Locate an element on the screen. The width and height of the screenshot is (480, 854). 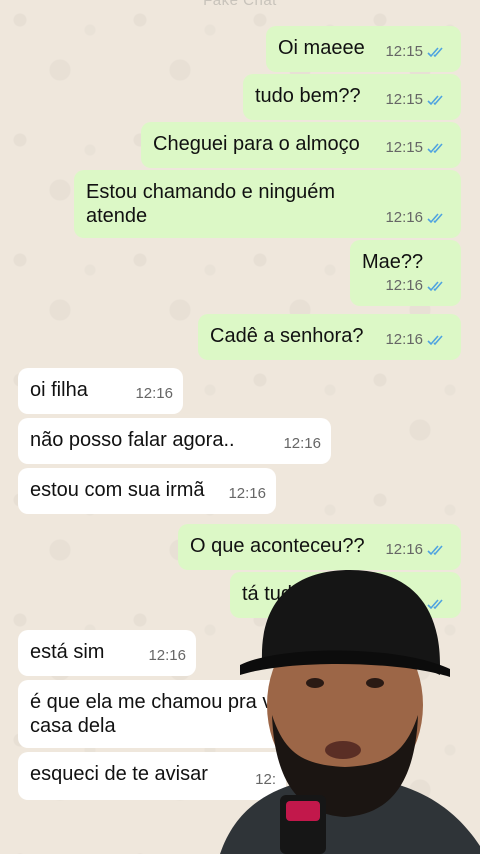
incoming-message: oi filha 12:16 is located at coordinates (100, 391).